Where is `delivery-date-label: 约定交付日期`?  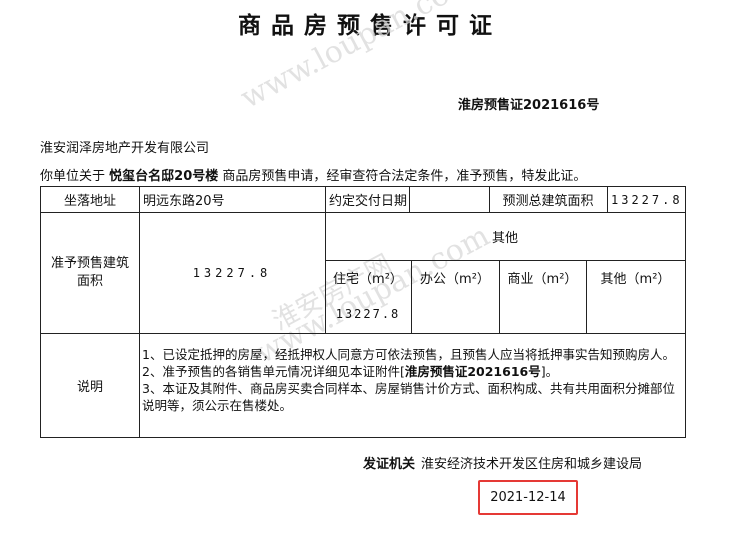 delivery-date-label: 约定交付日期 is located at coordinates (368, 201).